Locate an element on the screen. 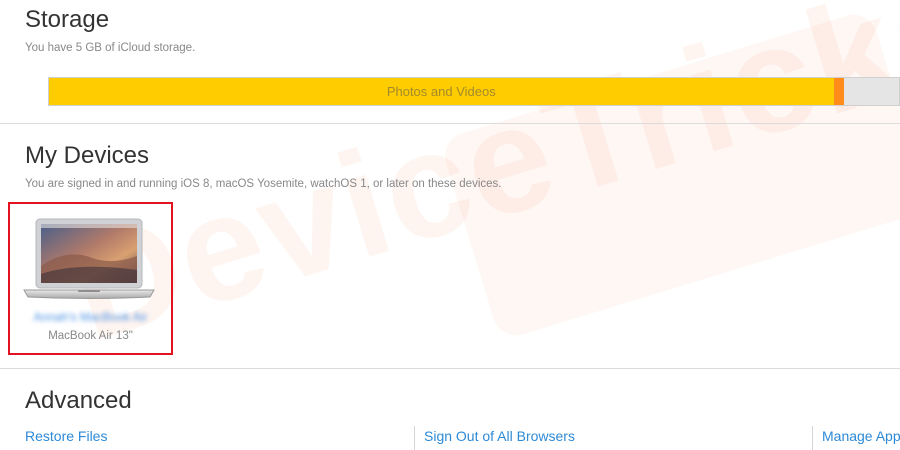 The image size is (900, 450). device-model: MacBook Air 13" is located at coordinates (90, 336).